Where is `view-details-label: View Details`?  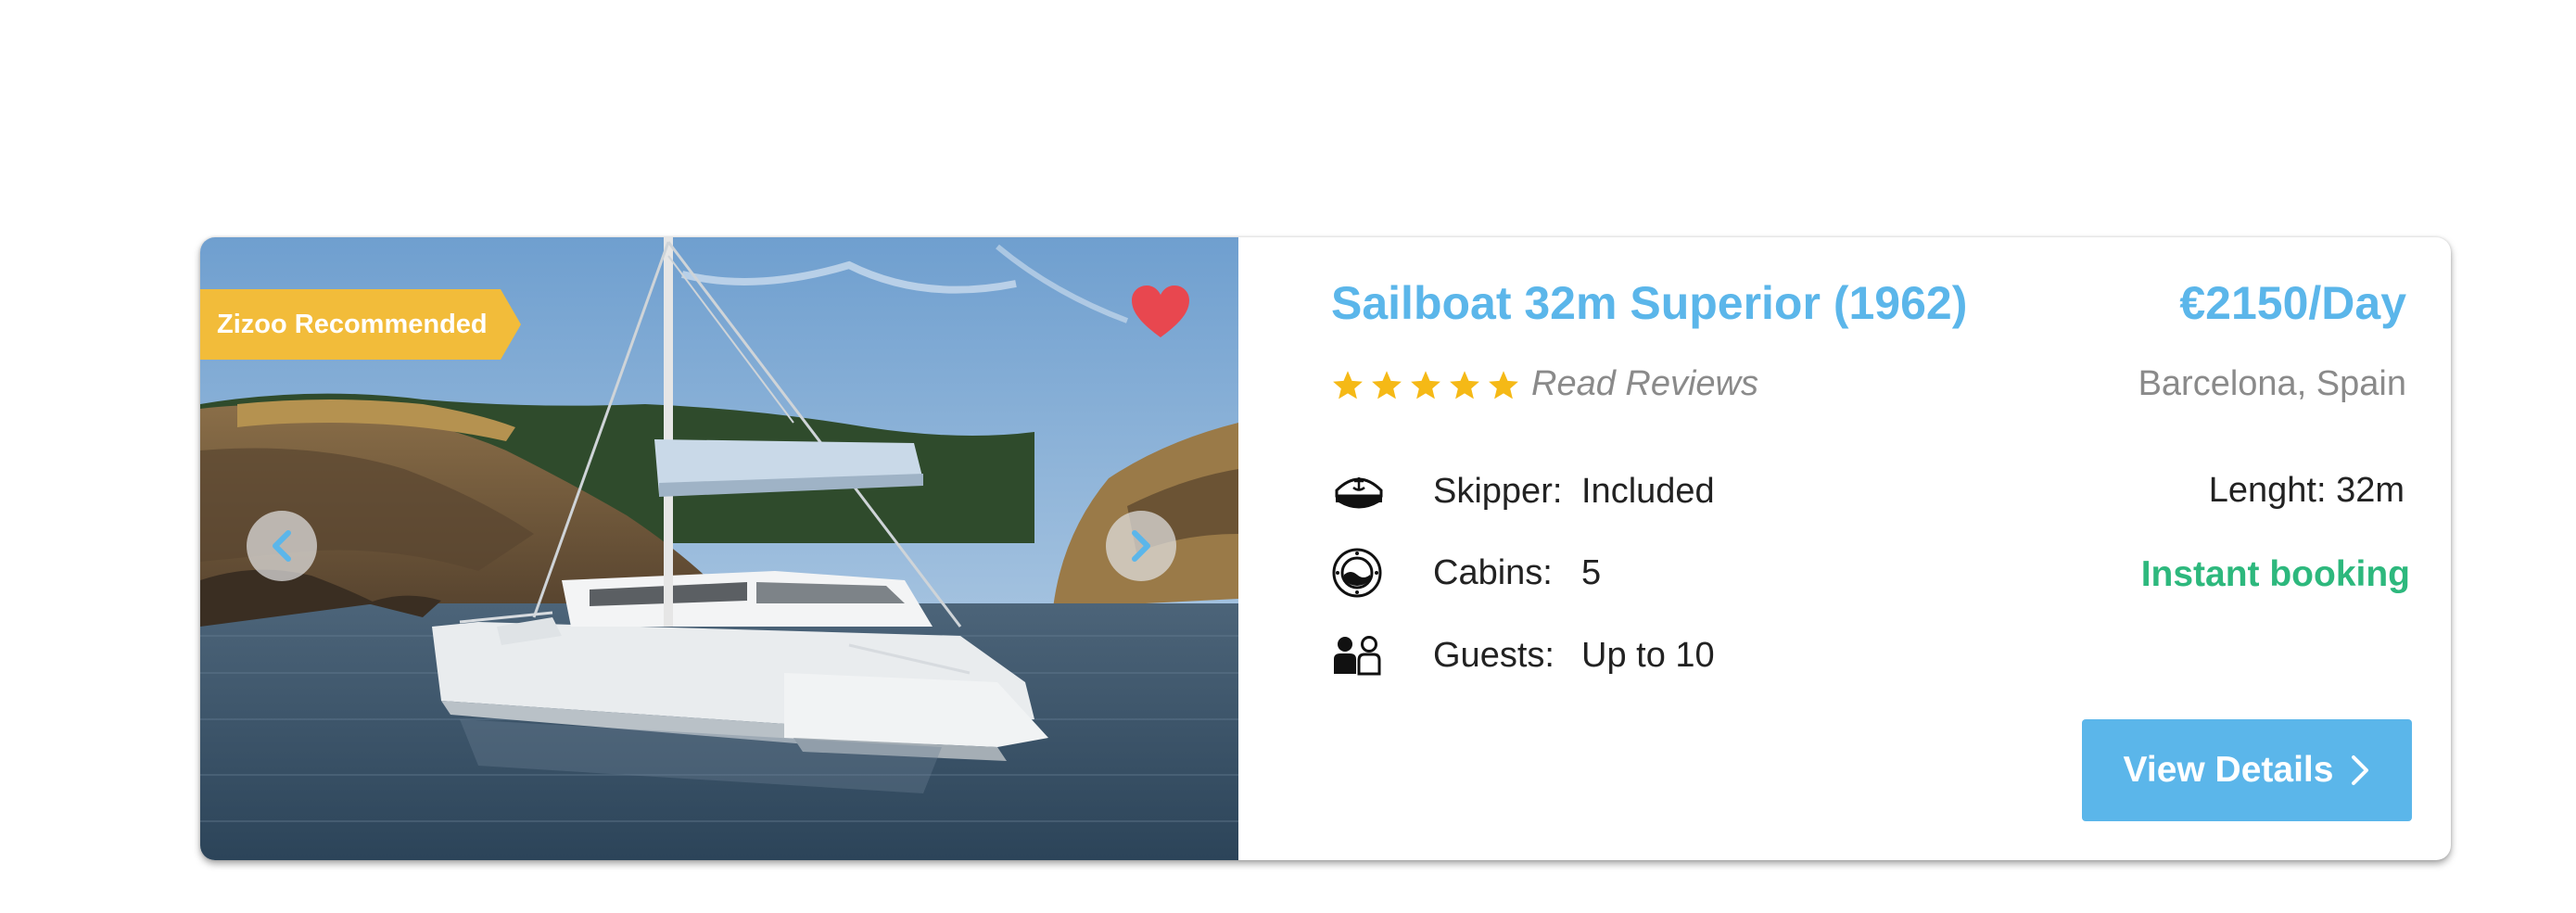
view-details-label: View Details is located at coordinates (2228, 770).